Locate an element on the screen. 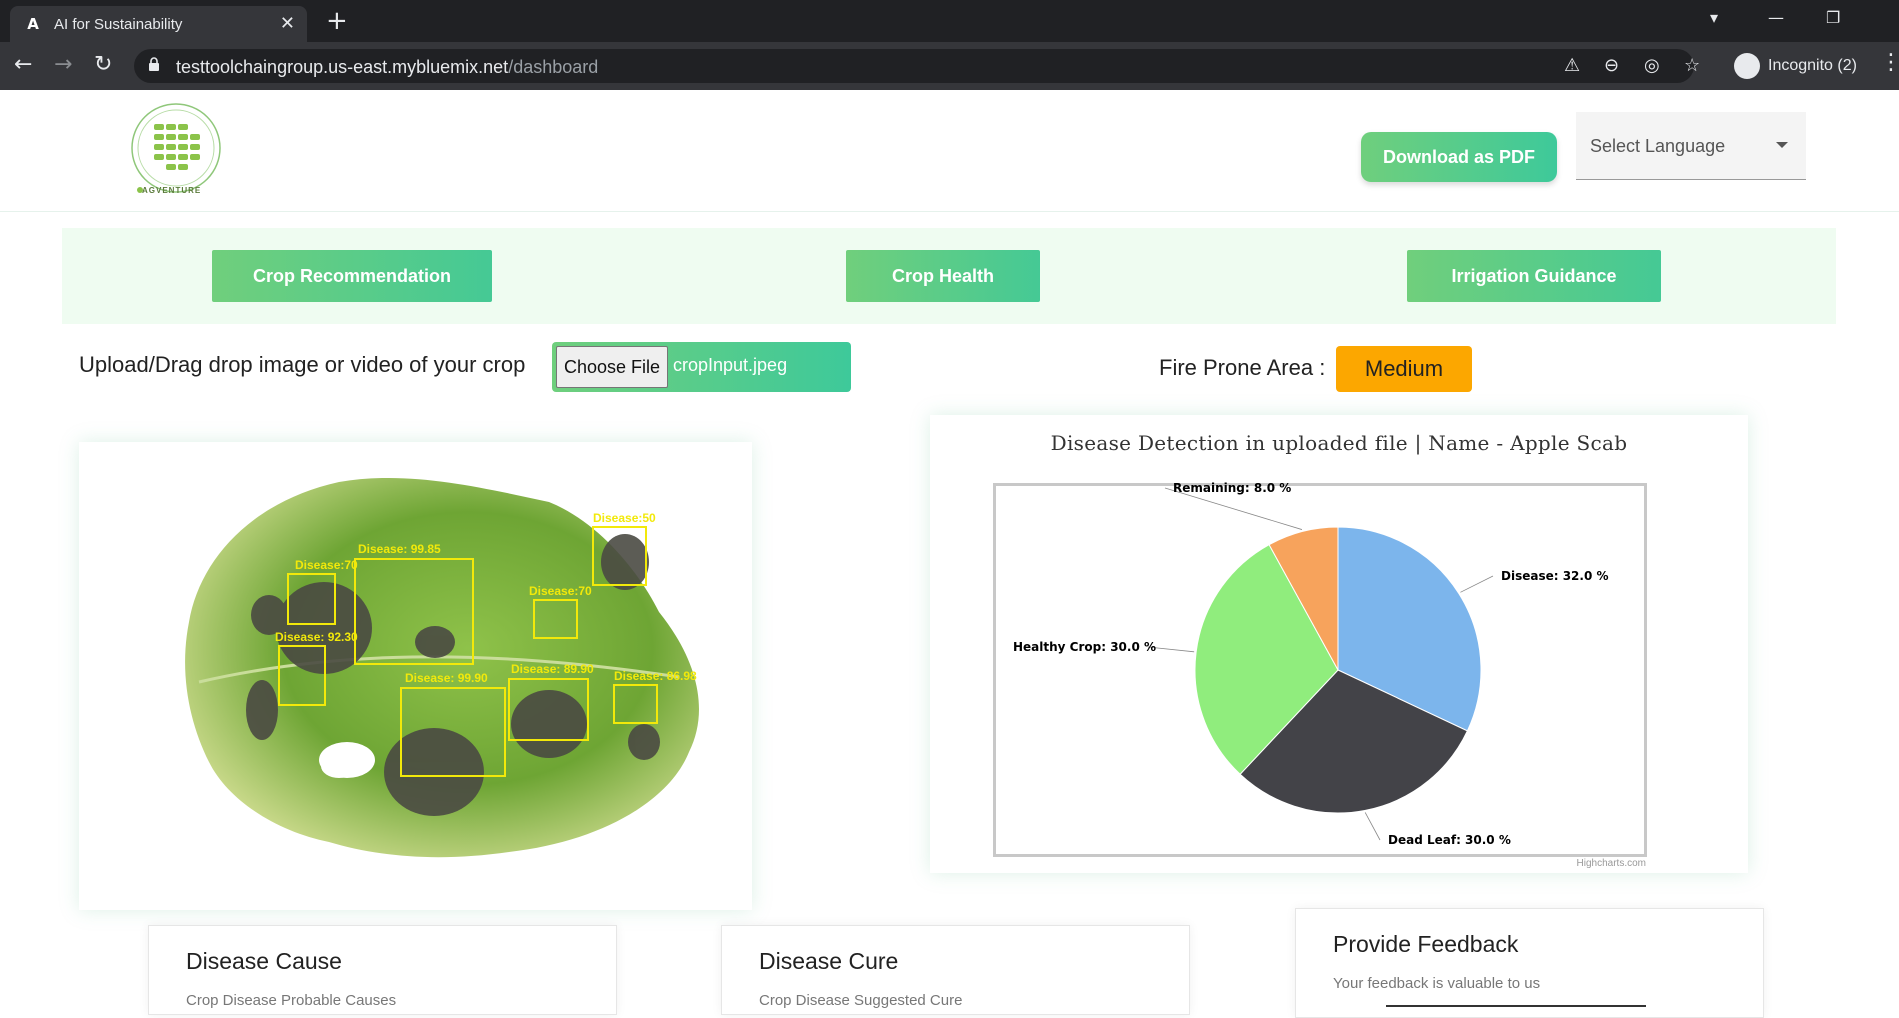 This screenshot has height=1018, width=1899. language-select-label: Select Language is located at coordinates (1658, 146).